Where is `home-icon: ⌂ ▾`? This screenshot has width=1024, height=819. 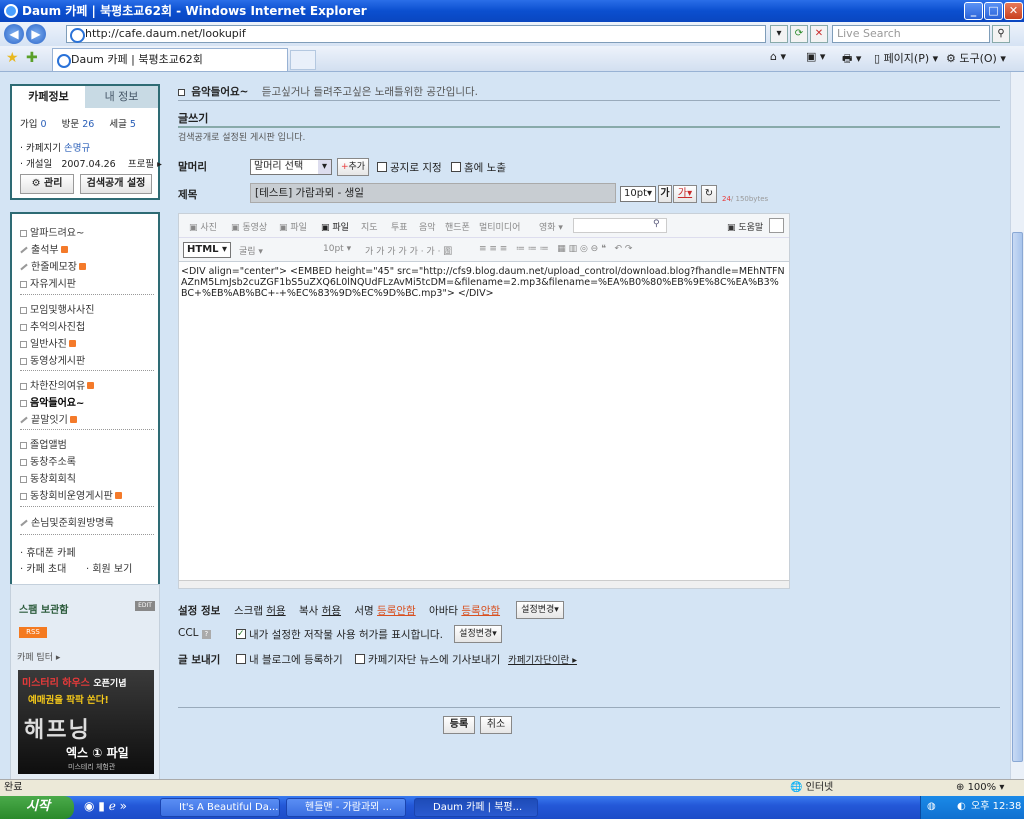
home-icon: ⌂ ▾ is located at coordinates (778, 56).